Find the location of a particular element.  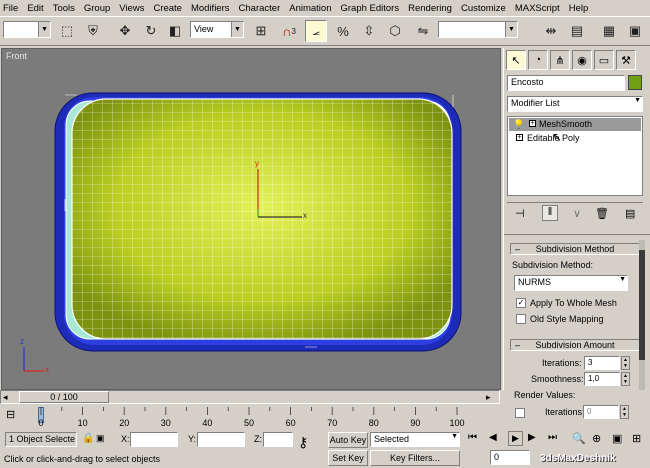

motion-tab-icon: ◉ is located at coordinates (582, 60).